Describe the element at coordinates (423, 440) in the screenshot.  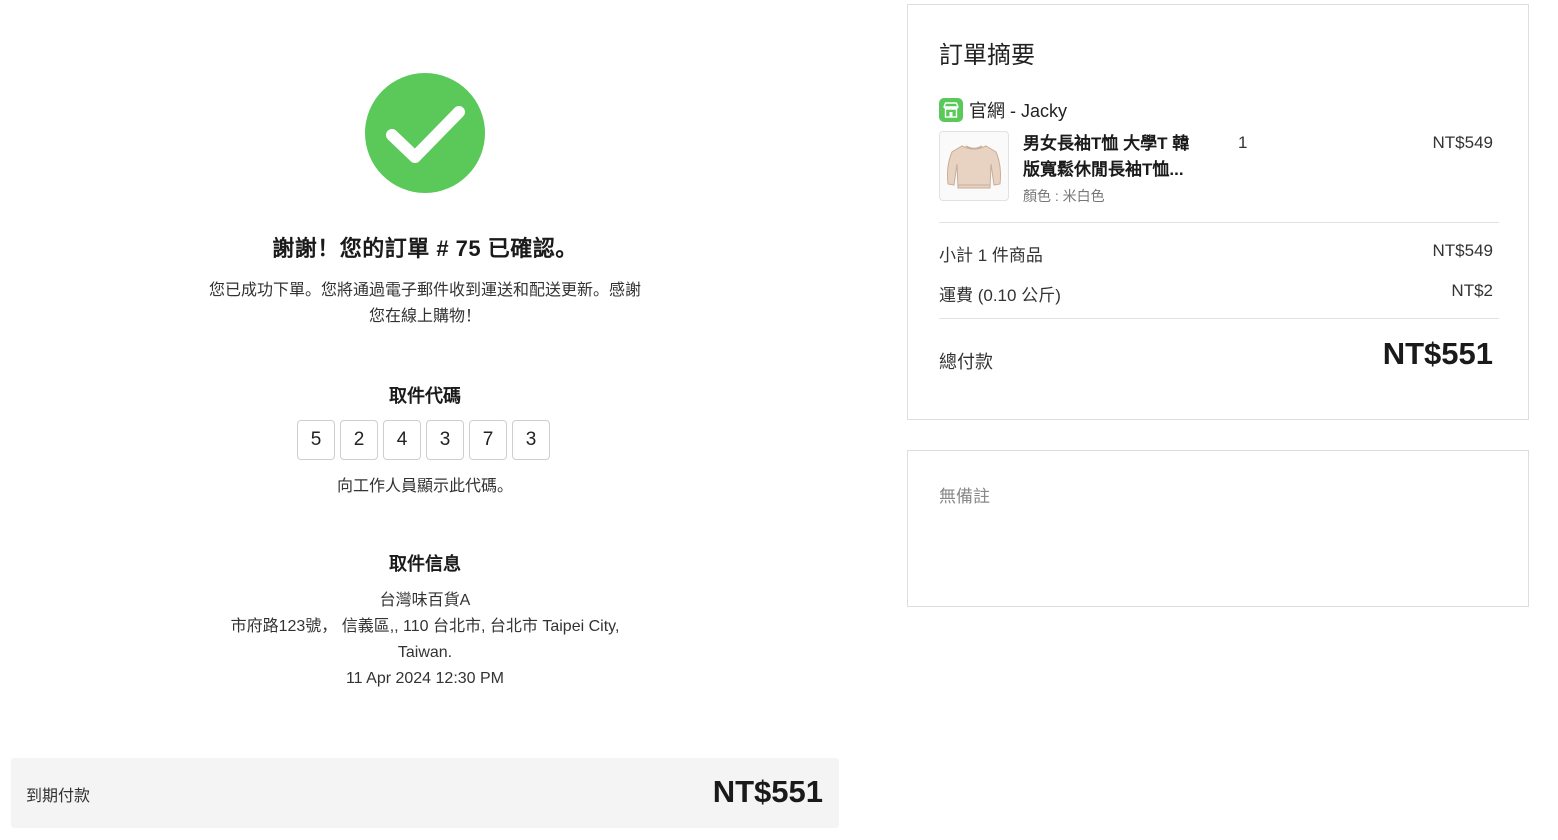
I see `pickup-code: 5 2 4 3 7 3` at that location.